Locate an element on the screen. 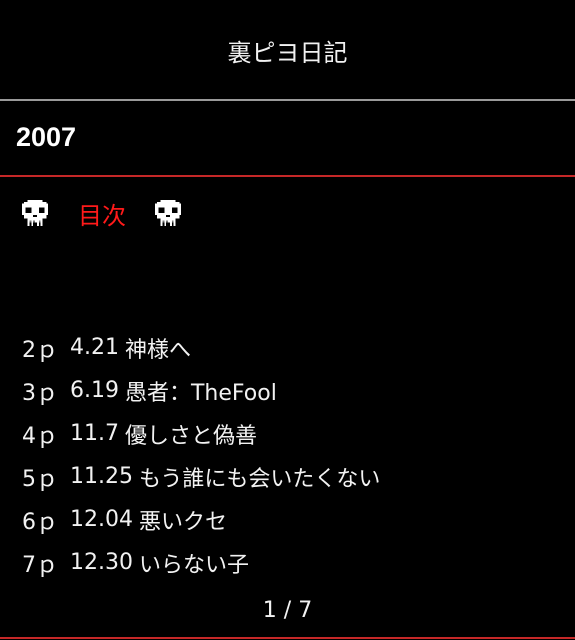 This screenshot has height=640, width=575. entry-item: 3ｐ 6.19 愚者：TheFool is located at coordinates (201, 390).